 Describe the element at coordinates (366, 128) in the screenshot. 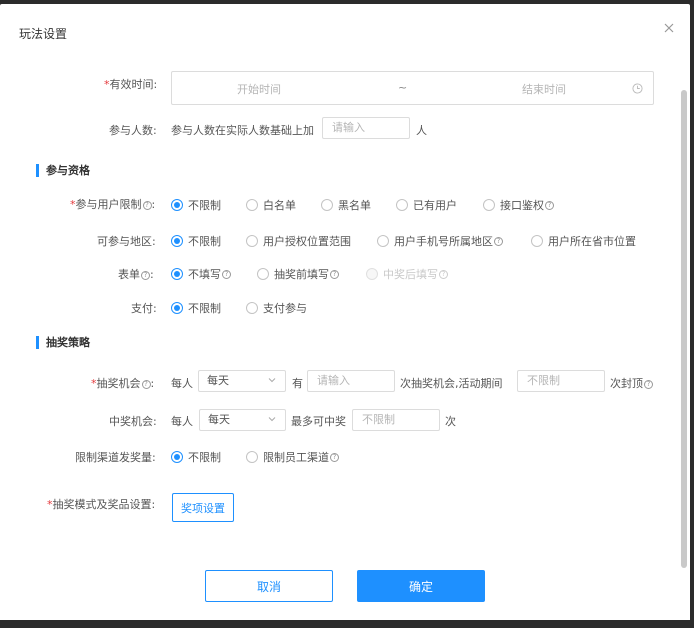

I see `participants-input: 请输入` at that location.